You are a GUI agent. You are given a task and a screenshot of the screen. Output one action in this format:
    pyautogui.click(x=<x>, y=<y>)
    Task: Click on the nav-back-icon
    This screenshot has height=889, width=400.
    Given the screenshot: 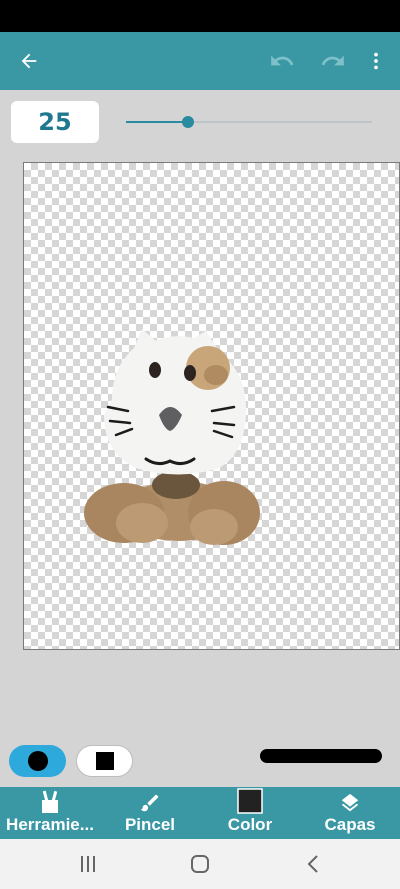 What is the action you would take?
    pyautogui.click(x=312, y=864)
    